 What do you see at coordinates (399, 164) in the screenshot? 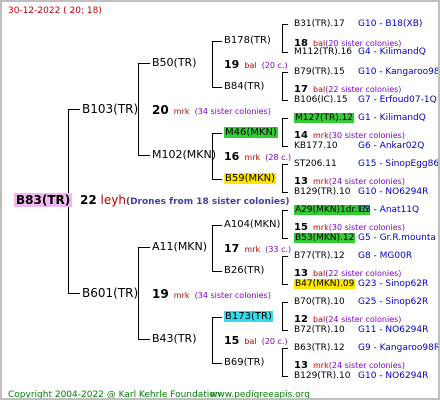
I see `gen4-code: G15 - SinopEgg86R` at bounding box center [399, 164].